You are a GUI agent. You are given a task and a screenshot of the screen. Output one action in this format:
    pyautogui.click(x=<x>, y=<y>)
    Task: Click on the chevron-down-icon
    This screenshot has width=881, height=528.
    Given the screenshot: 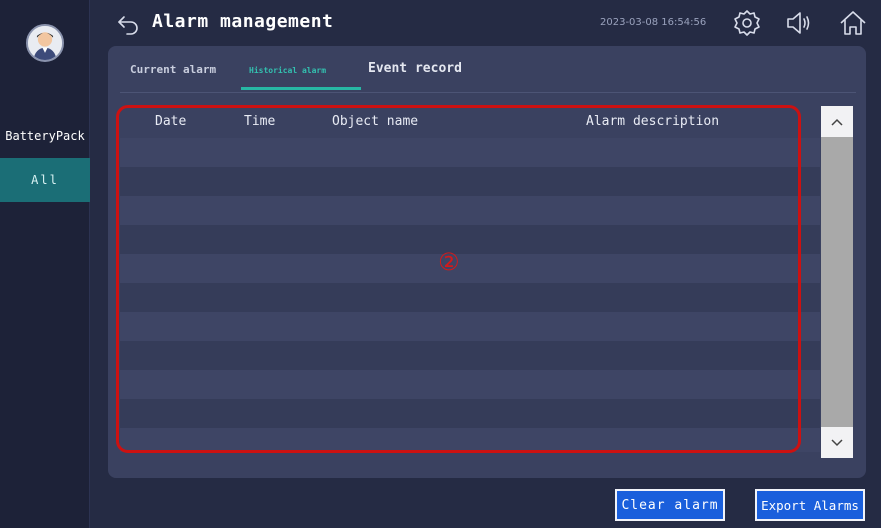 What is the action you would take?
    pyautogui.click(x=837, y=442)
    